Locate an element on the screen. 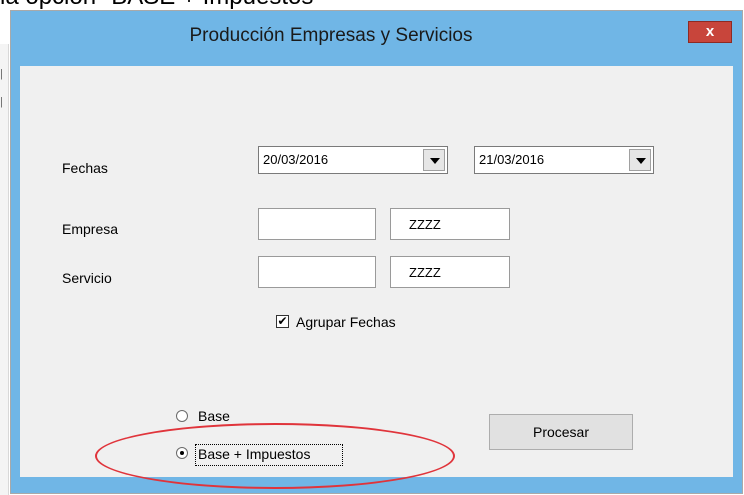 This screenshot has width=744, height=495. servicio-label: Servicio is located at coordinates (87, 278).